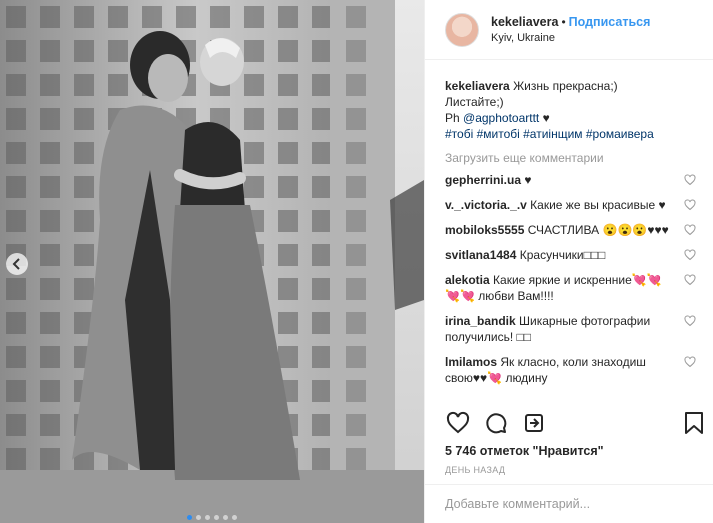  What do you see at coordinates (598, 205) in the screenshot?
I see `comment-text: Какие же вы красивые ♥` at bounding box center [598, 205].